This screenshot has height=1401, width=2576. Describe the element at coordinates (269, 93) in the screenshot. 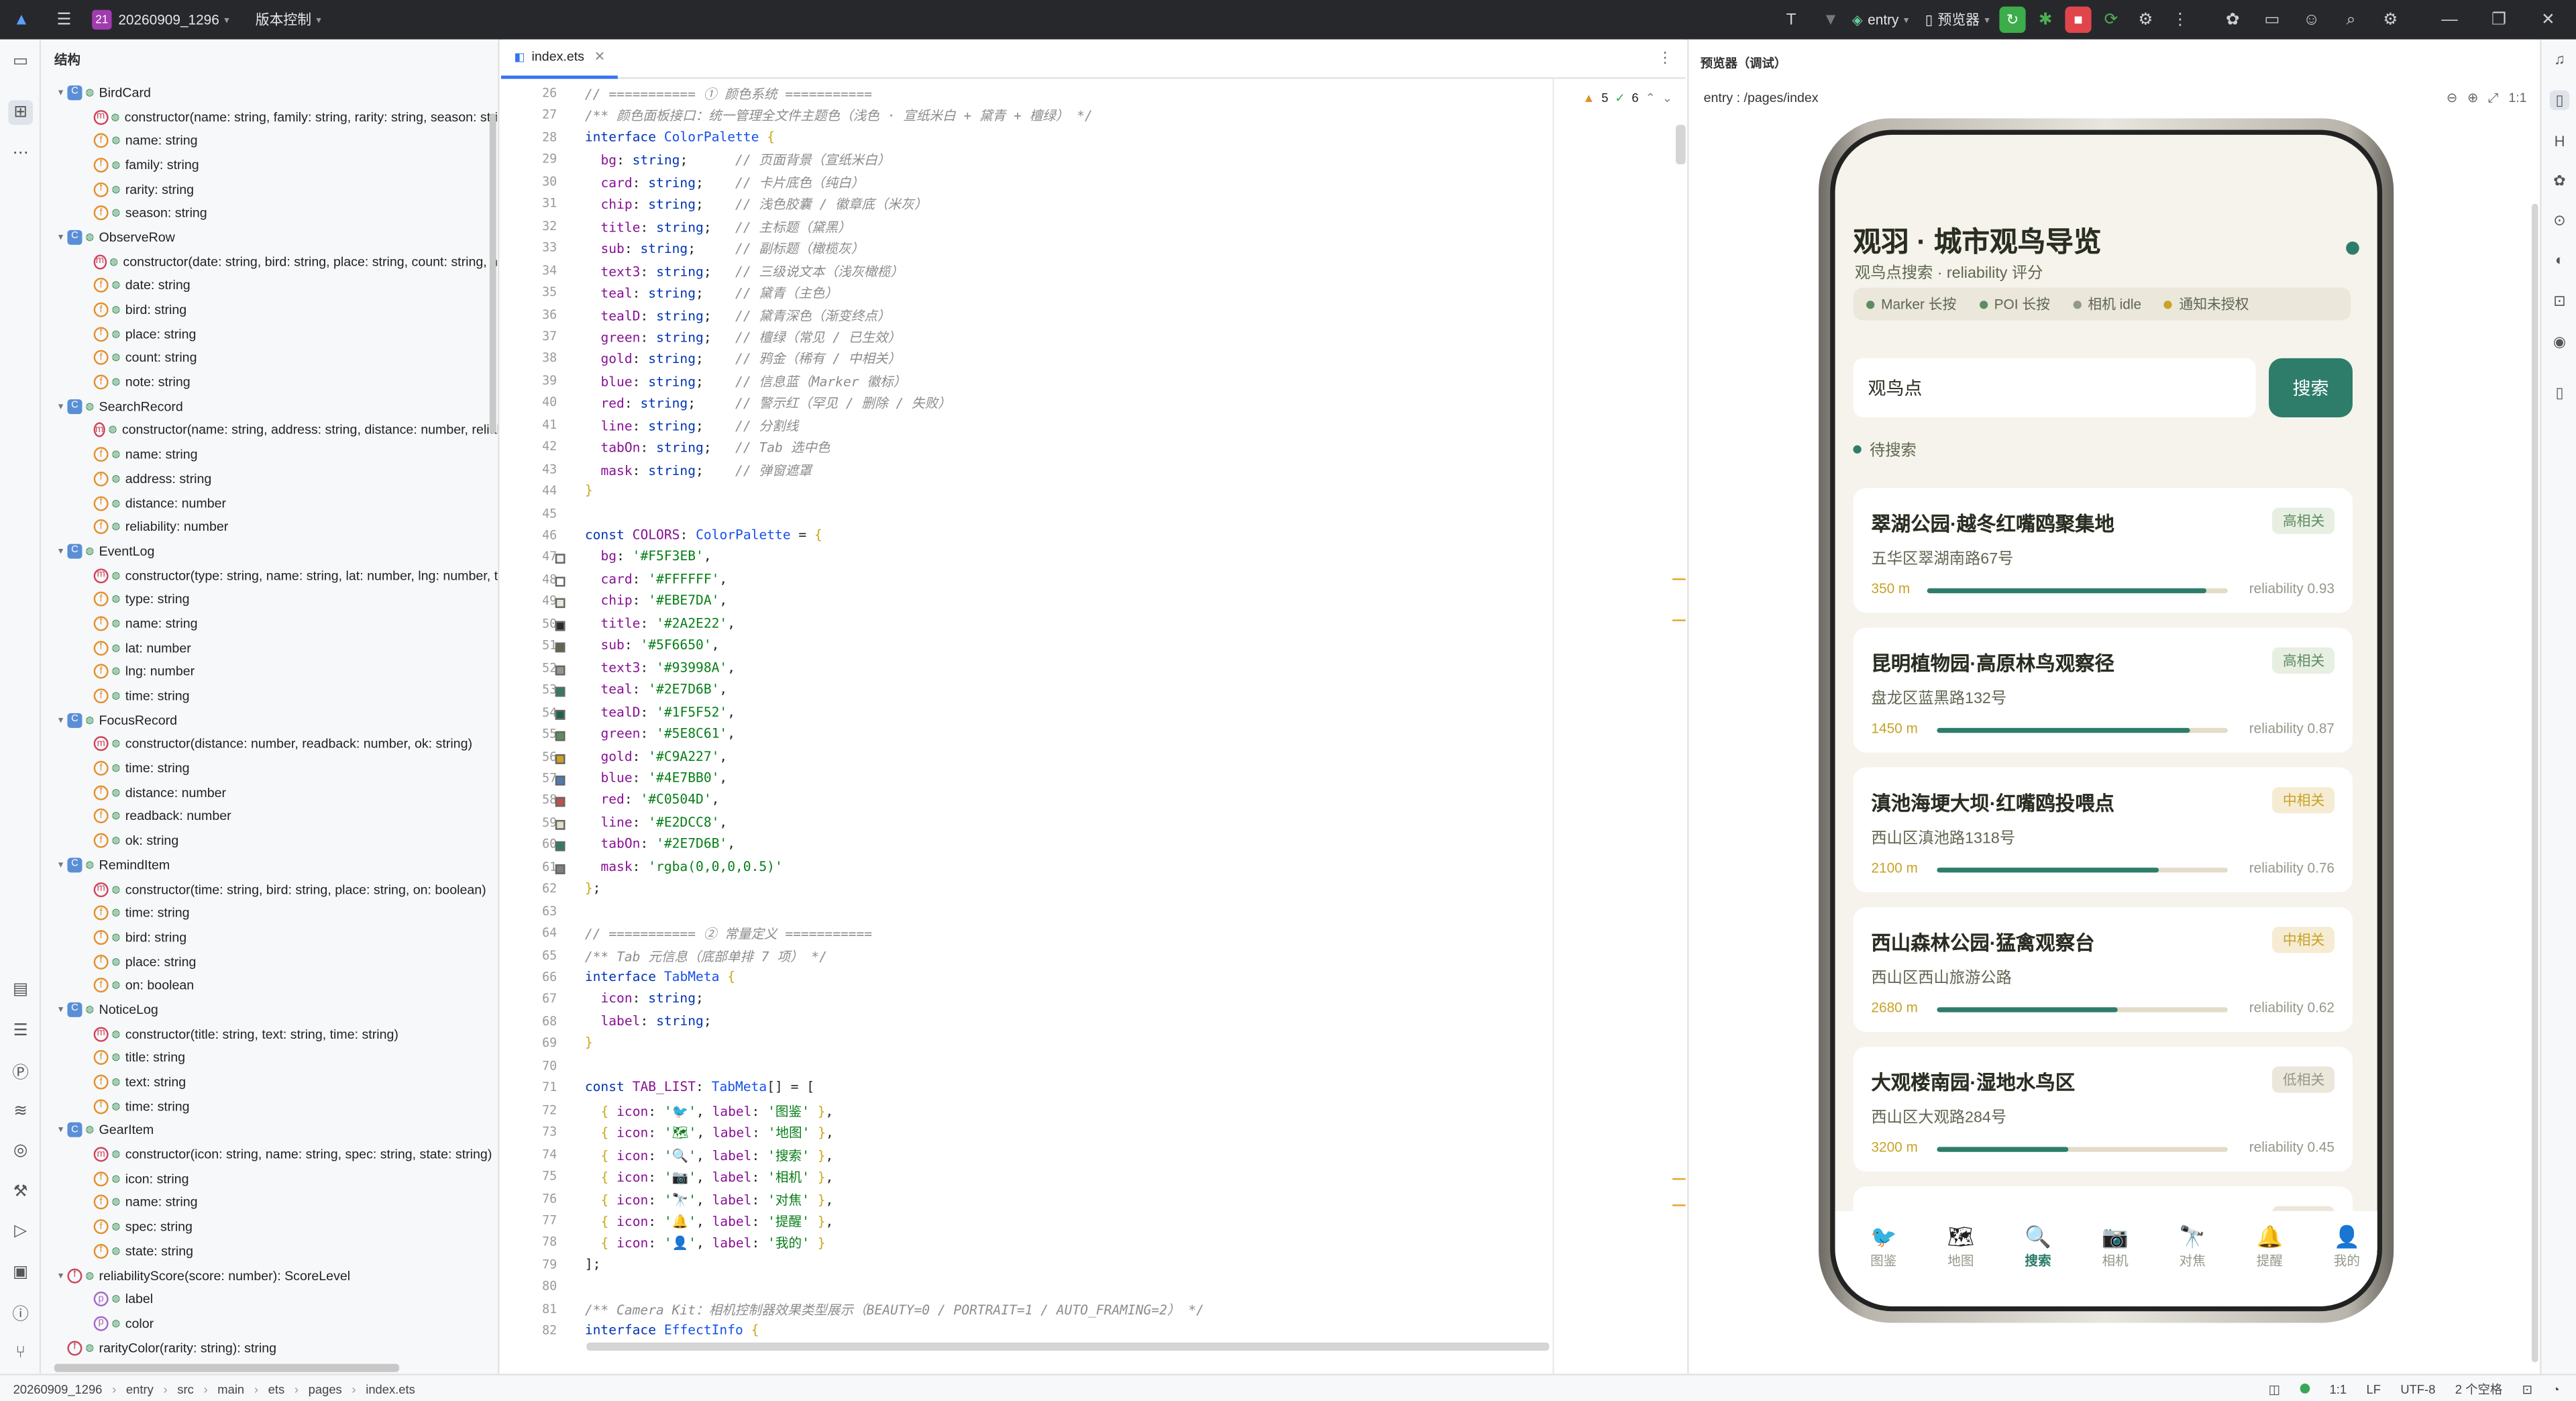

I see `structure-item: ▾ C ◍ BirdCard` at that location.